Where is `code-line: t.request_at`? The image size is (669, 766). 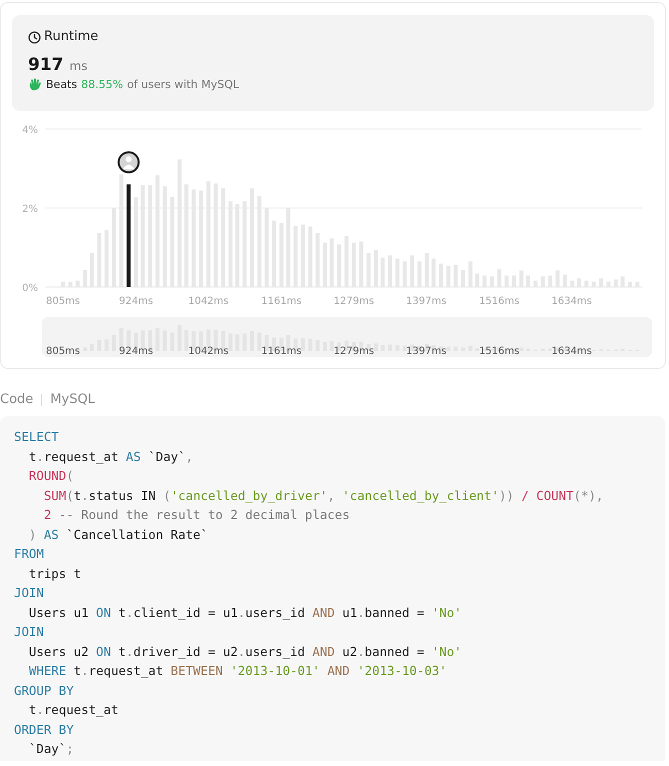 code-line: t.request_at is located at coordinates (73, 710).